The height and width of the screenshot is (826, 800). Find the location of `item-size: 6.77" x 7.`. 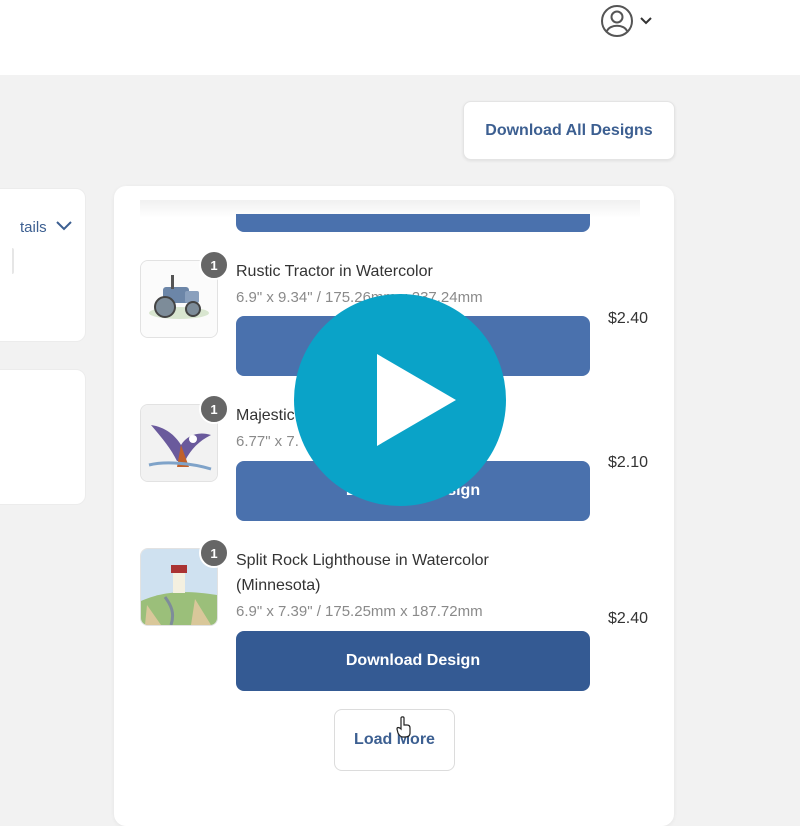

item-size: 6.77" x 7. is located at coordinates (267, 441).